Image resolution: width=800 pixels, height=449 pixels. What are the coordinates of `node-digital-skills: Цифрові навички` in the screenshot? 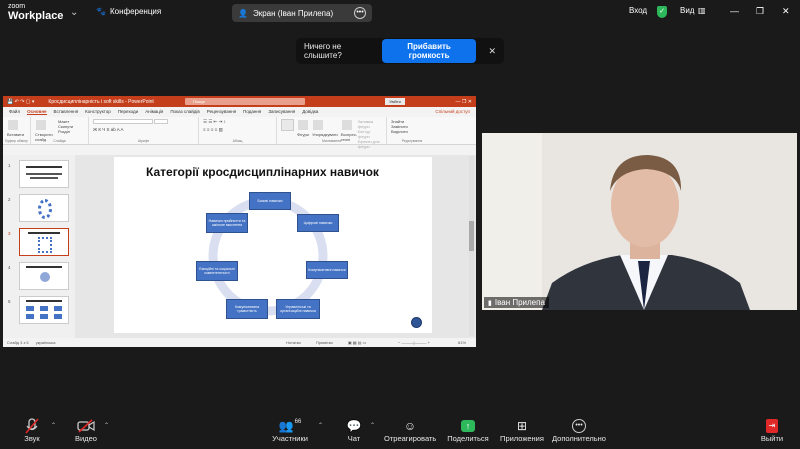 It's located at (318, 223).